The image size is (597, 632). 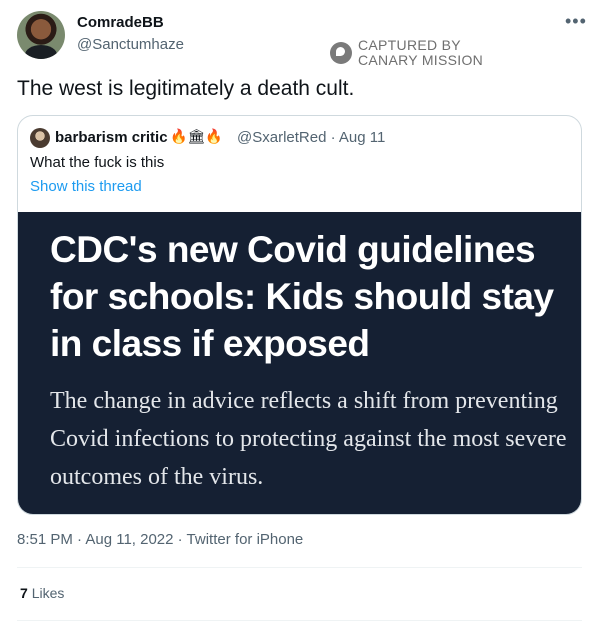 I want to click on likes-count: 7 Likes, so click(x=42, y=593).